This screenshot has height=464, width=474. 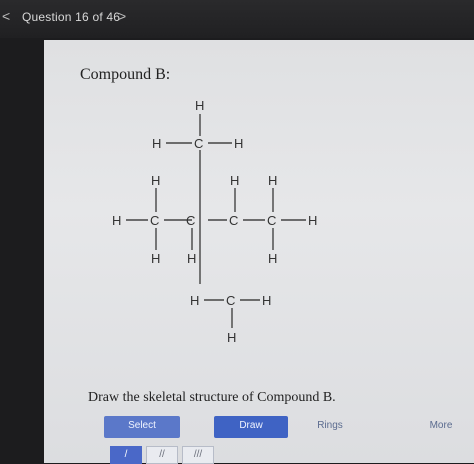 What do you see at coordinates (71, 17) in the screenshot?
I see `question-counter: Question 16 of 46` at bounding box center [71, 17].